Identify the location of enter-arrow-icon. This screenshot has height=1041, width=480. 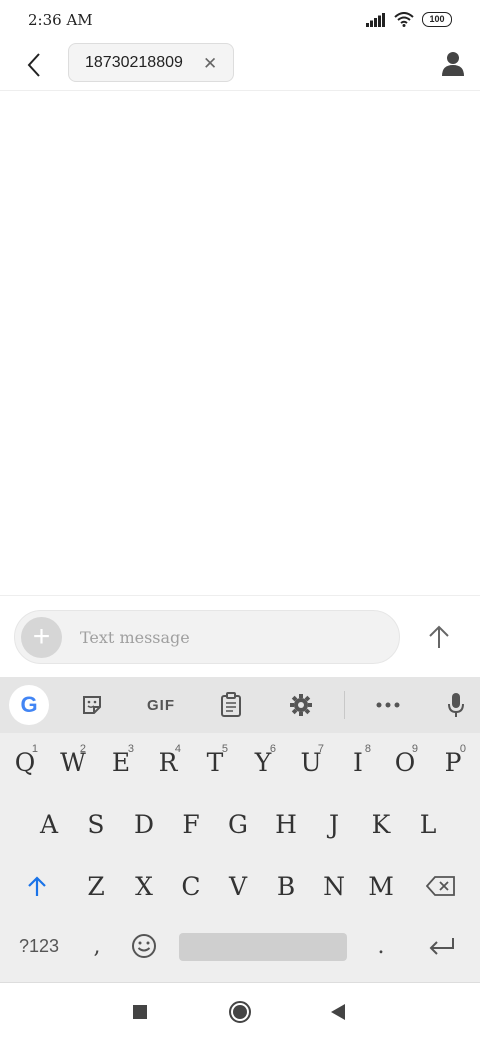
(441, 946).